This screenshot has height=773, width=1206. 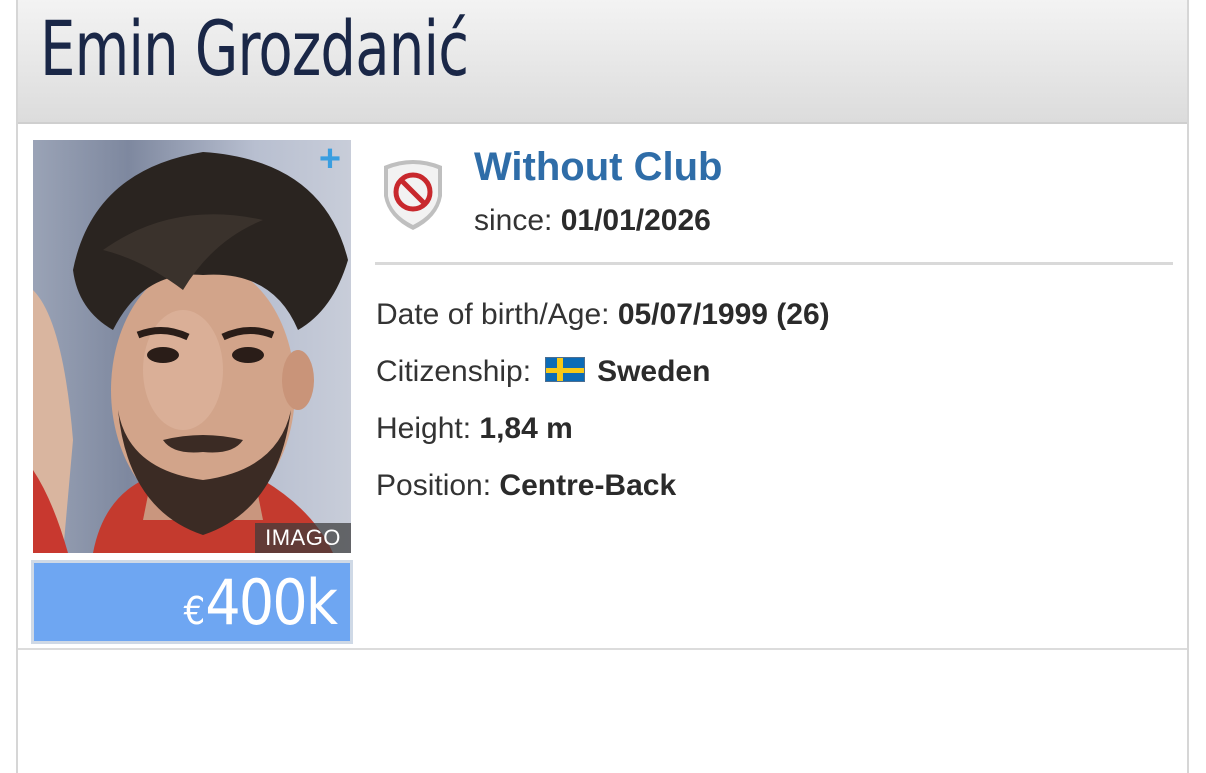 What do you see at coordinates (330, 159) in the screenshot?
I see `plus-icon: +` at bounding box center [330, 159].